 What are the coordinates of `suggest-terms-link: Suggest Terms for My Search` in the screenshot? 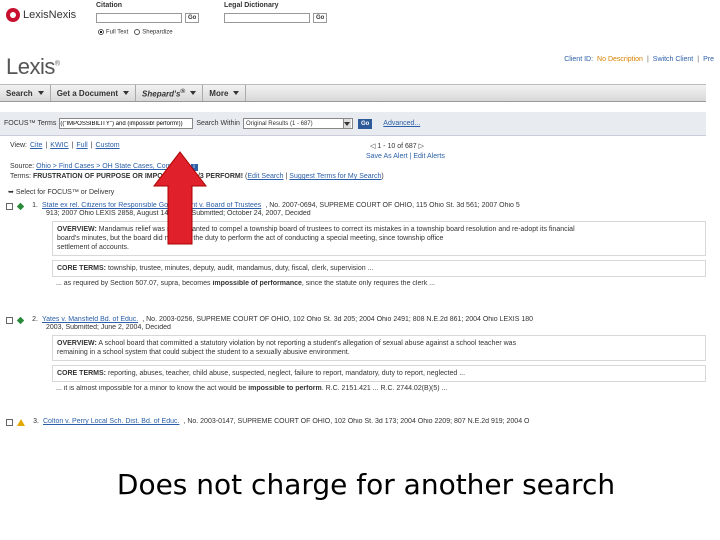 It's located at (335, 176).